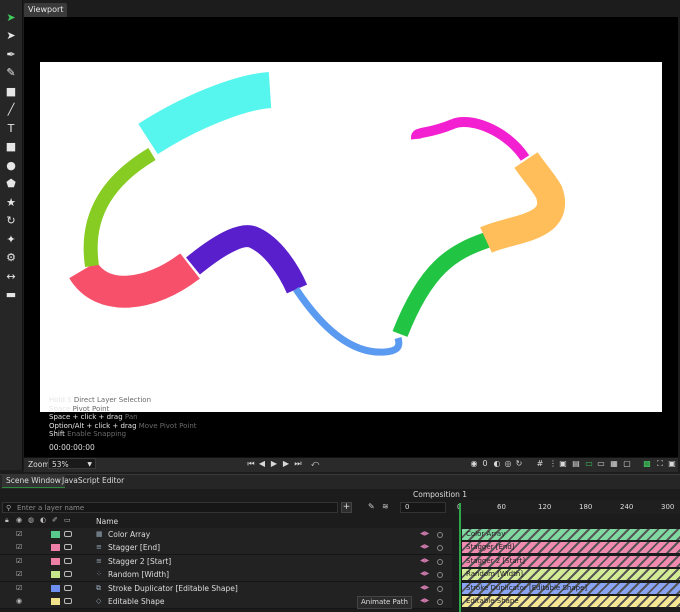 The height and width of the screenshot is (612, 680). Describe the element at coordinates (33, 481) in the screenshot. I see `tab-scene-window: Scene Window` at that location.